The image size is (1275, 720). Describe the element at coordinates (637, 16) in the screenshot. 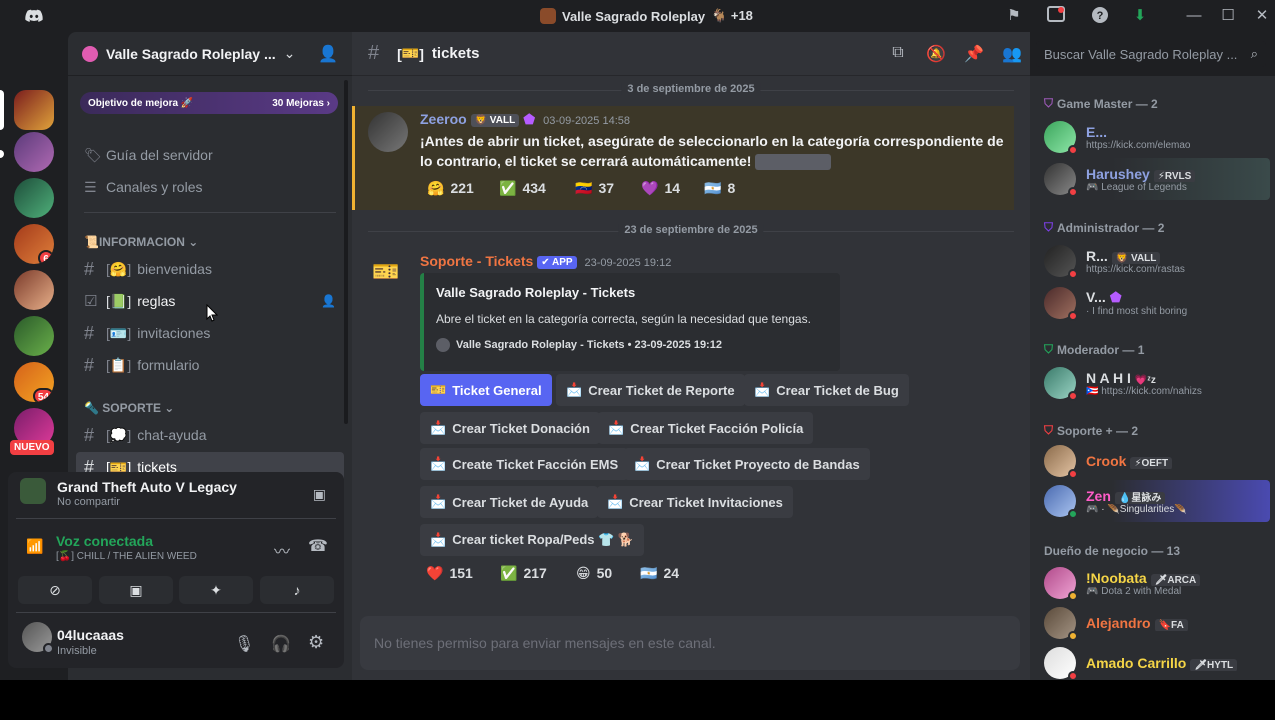

I see `title-bar: Valle Sagrado Roleplay 🐐 +18 ⚑ ? ⬇ — ☐ ✕` at that location.